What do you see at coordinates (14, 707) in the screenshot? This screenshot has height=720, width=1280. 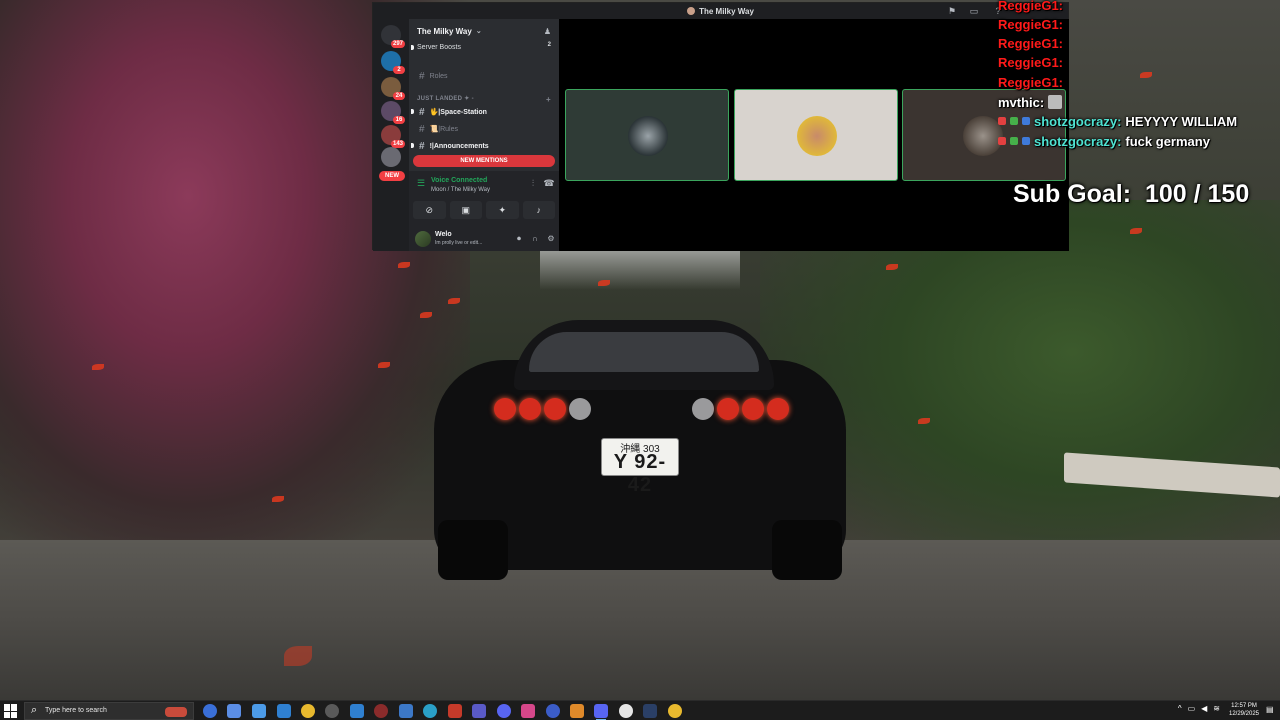 I see `start-tile` at bounding box center [14, 707].